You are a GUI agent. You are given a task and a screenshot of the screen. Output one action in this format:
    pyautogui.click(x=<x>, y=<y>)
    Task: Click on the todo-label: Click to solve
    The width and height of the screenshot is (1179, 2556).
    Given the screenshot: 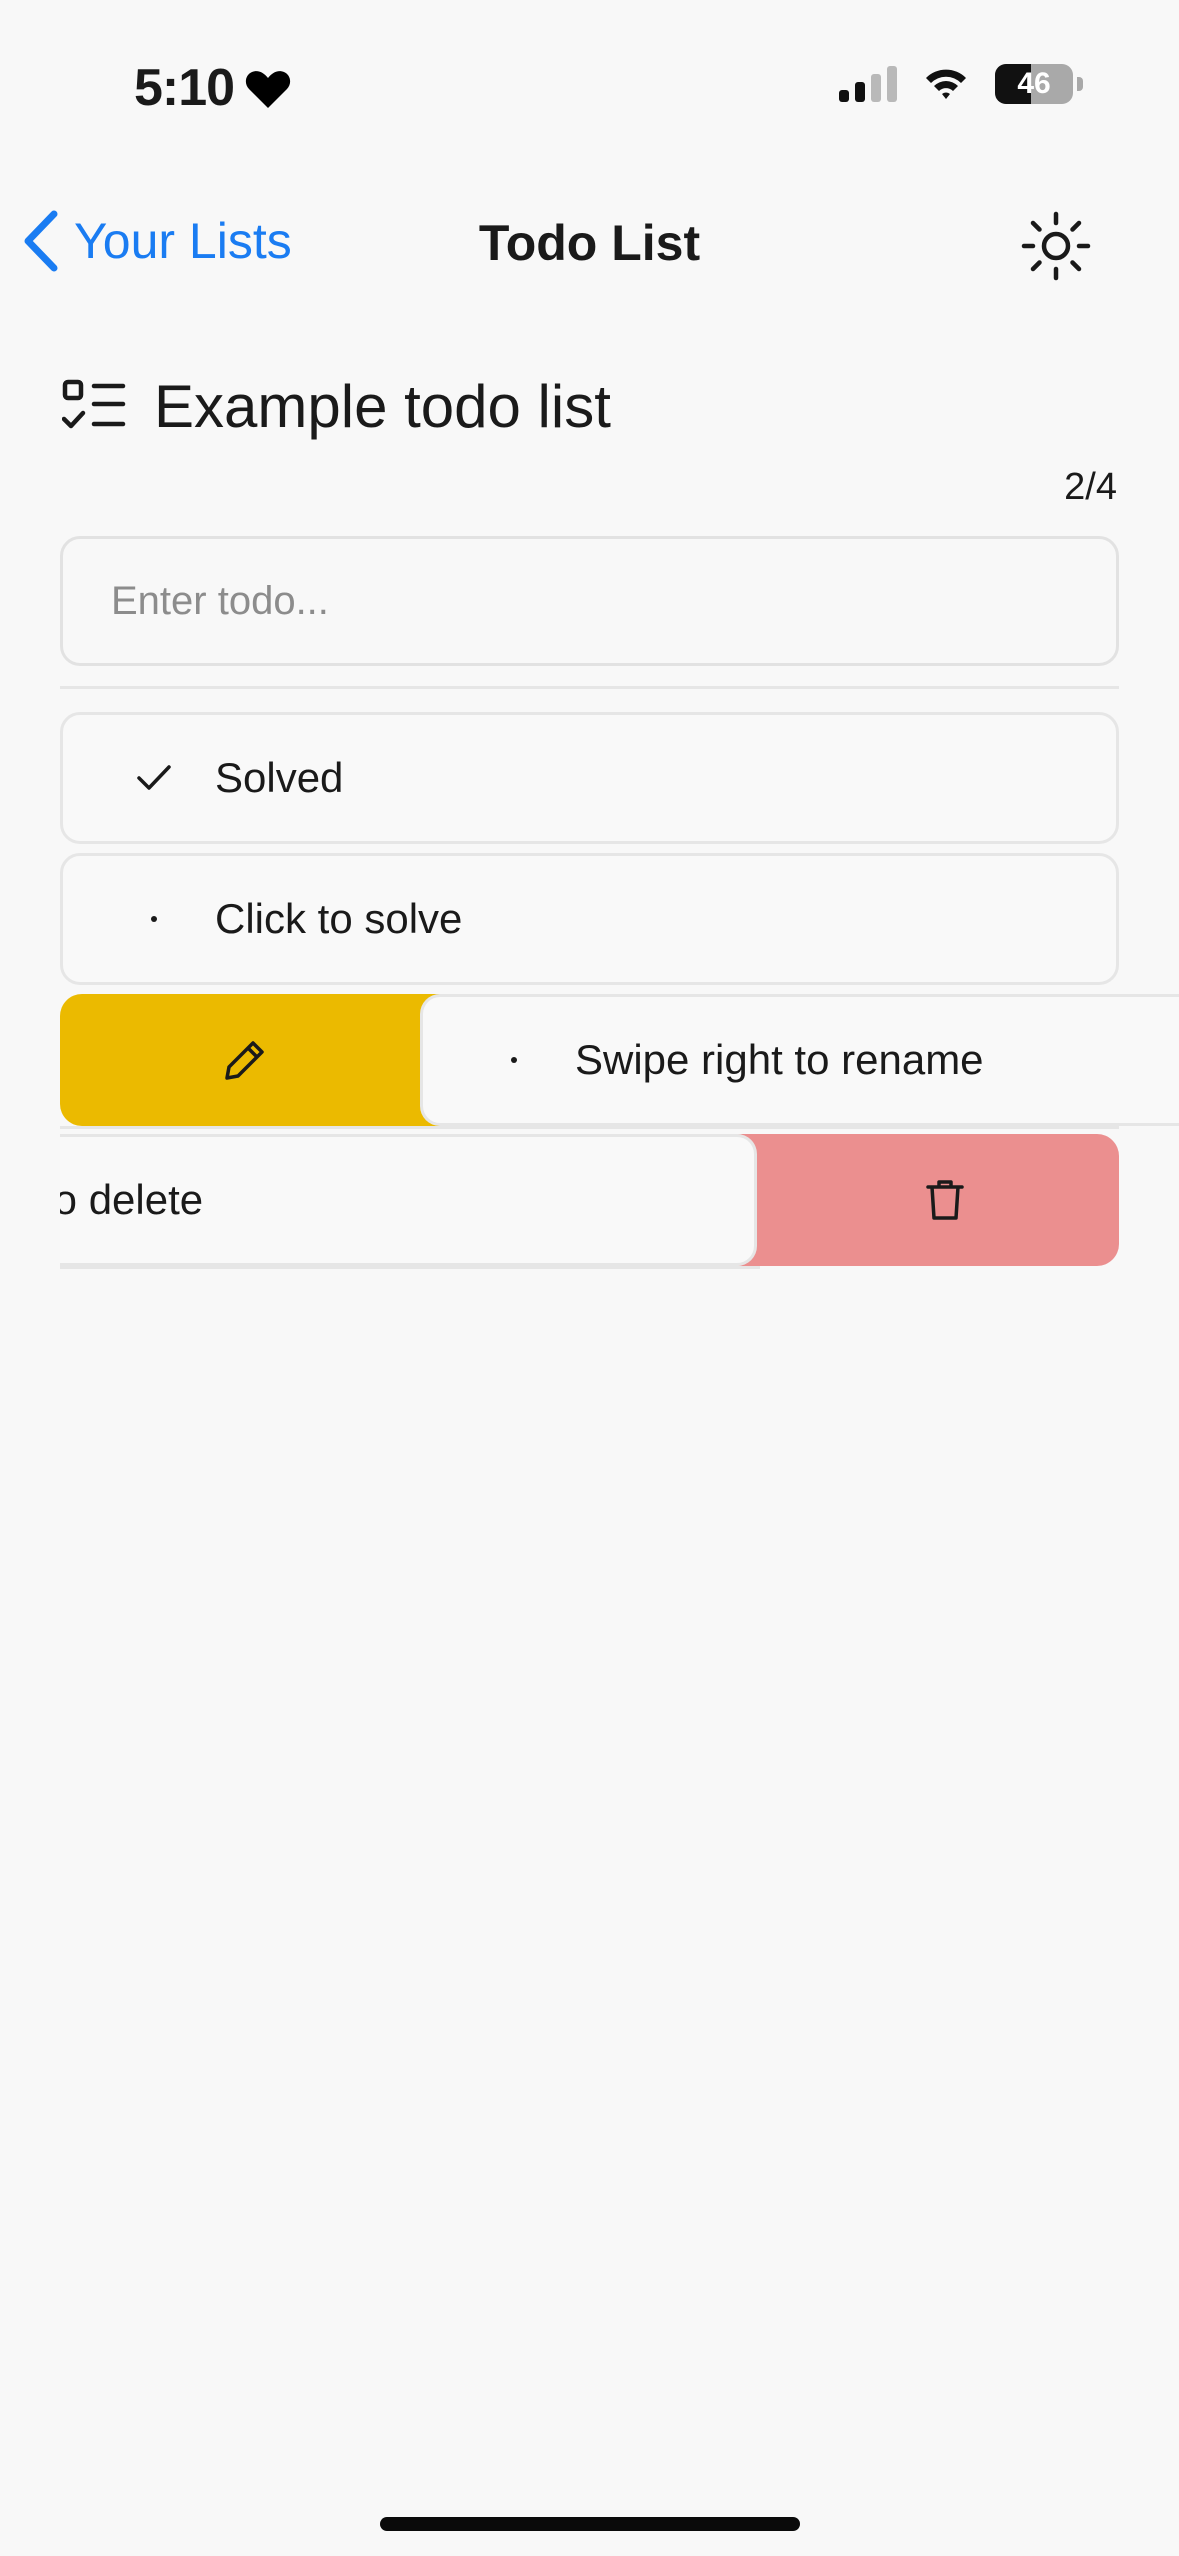 What is the action you would take?
    pyautogui.click(x=339, y=918)
    